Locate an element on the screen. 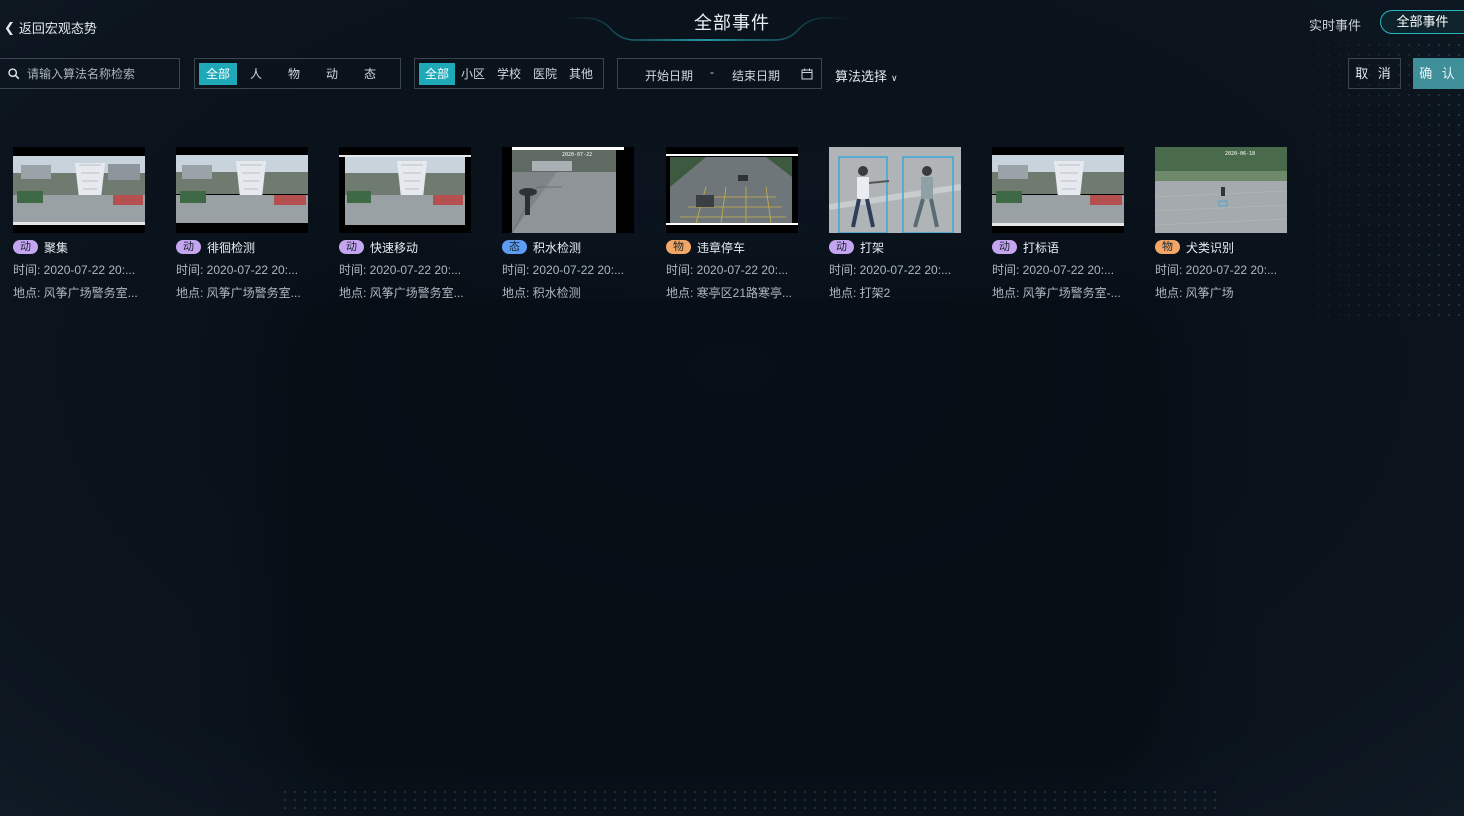  event-name: 聚集 is located at coordinates (56, 247).